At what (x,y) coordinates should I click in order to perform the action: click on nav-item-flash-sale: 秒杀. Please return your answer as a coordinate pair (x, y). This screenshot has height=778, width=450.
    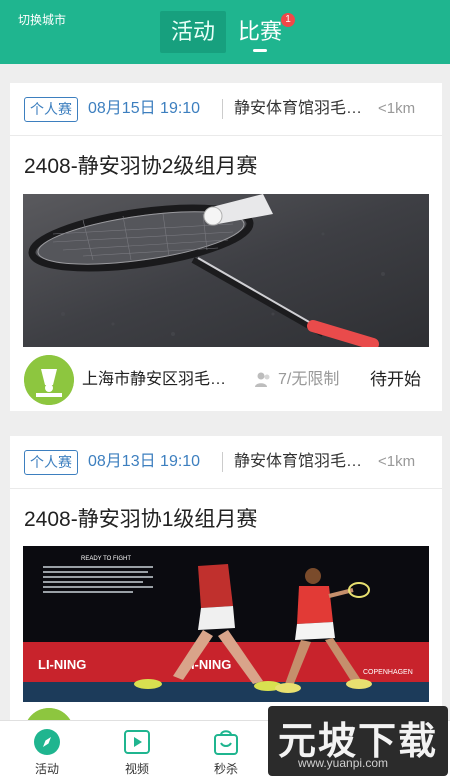
    Looking at the image, I should click on (226, 749).